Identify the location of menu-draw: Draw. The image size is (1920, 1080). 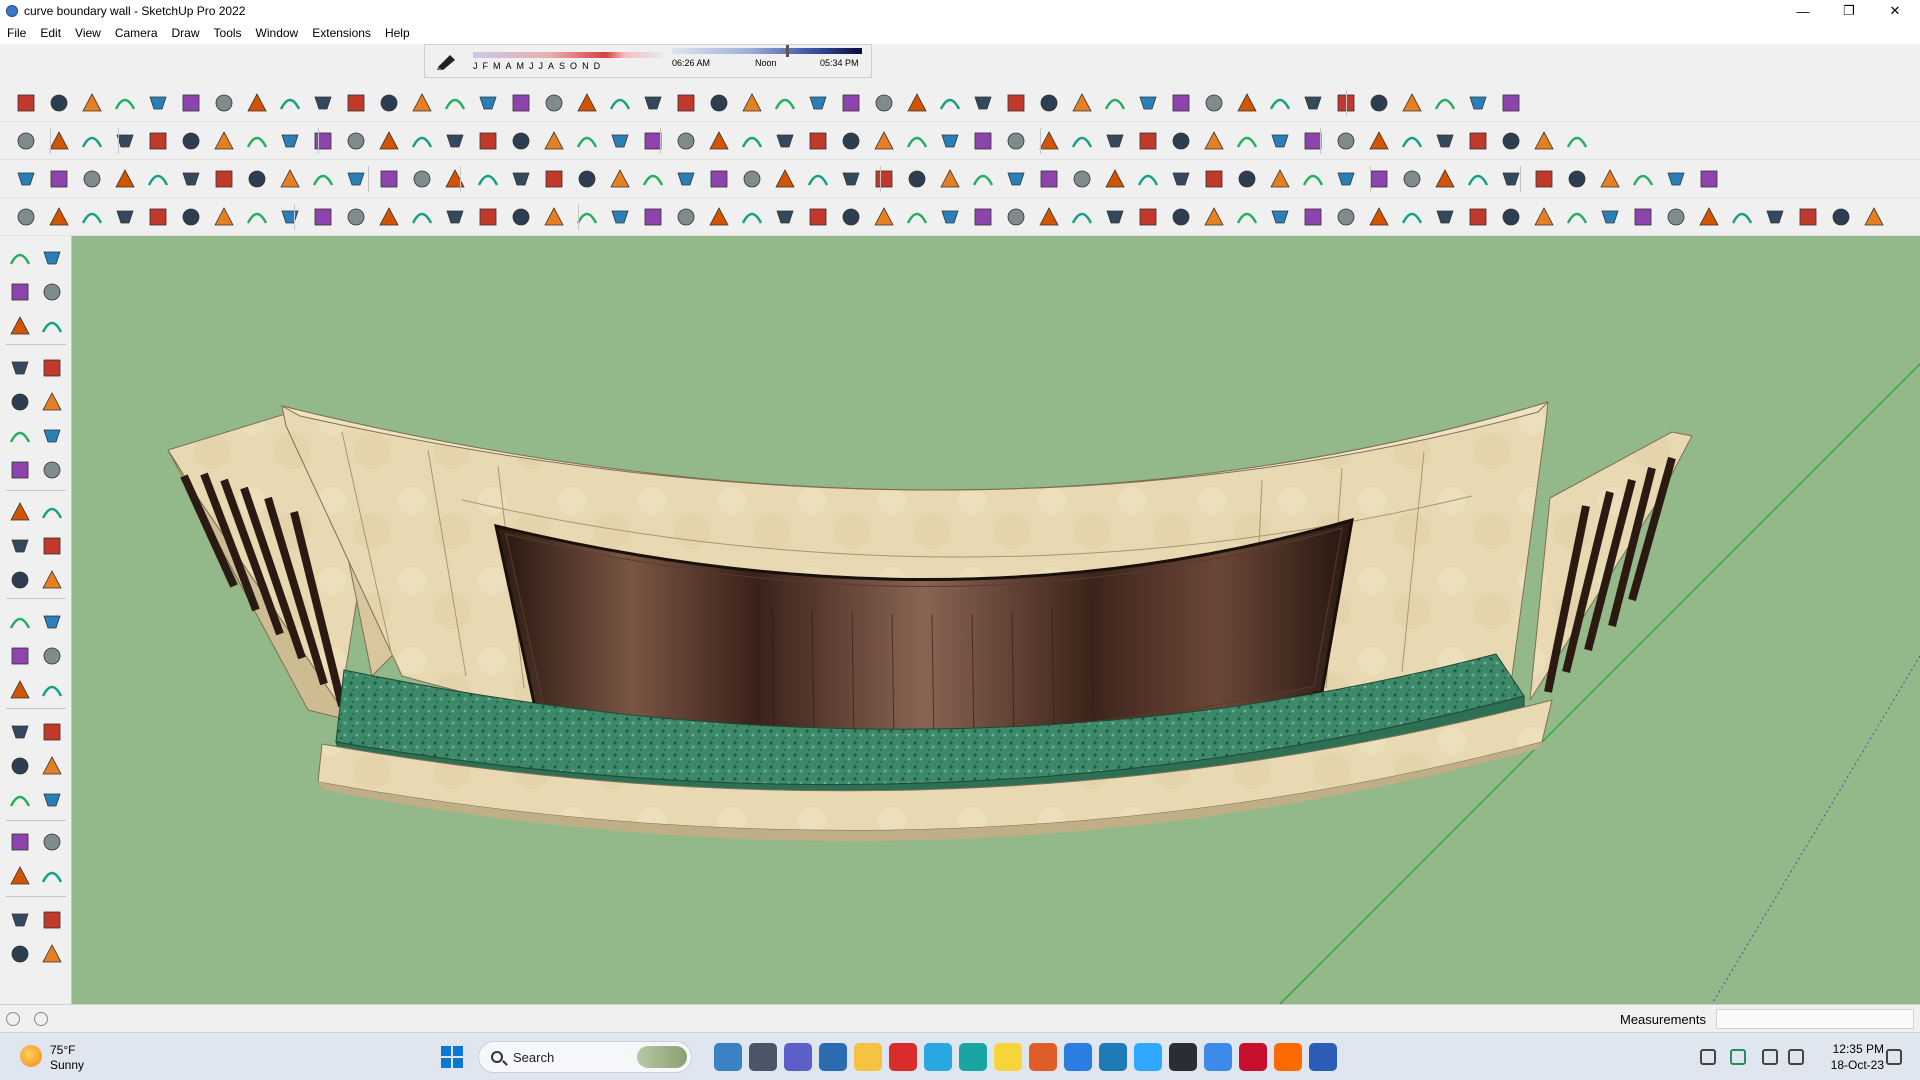
(186, 33).